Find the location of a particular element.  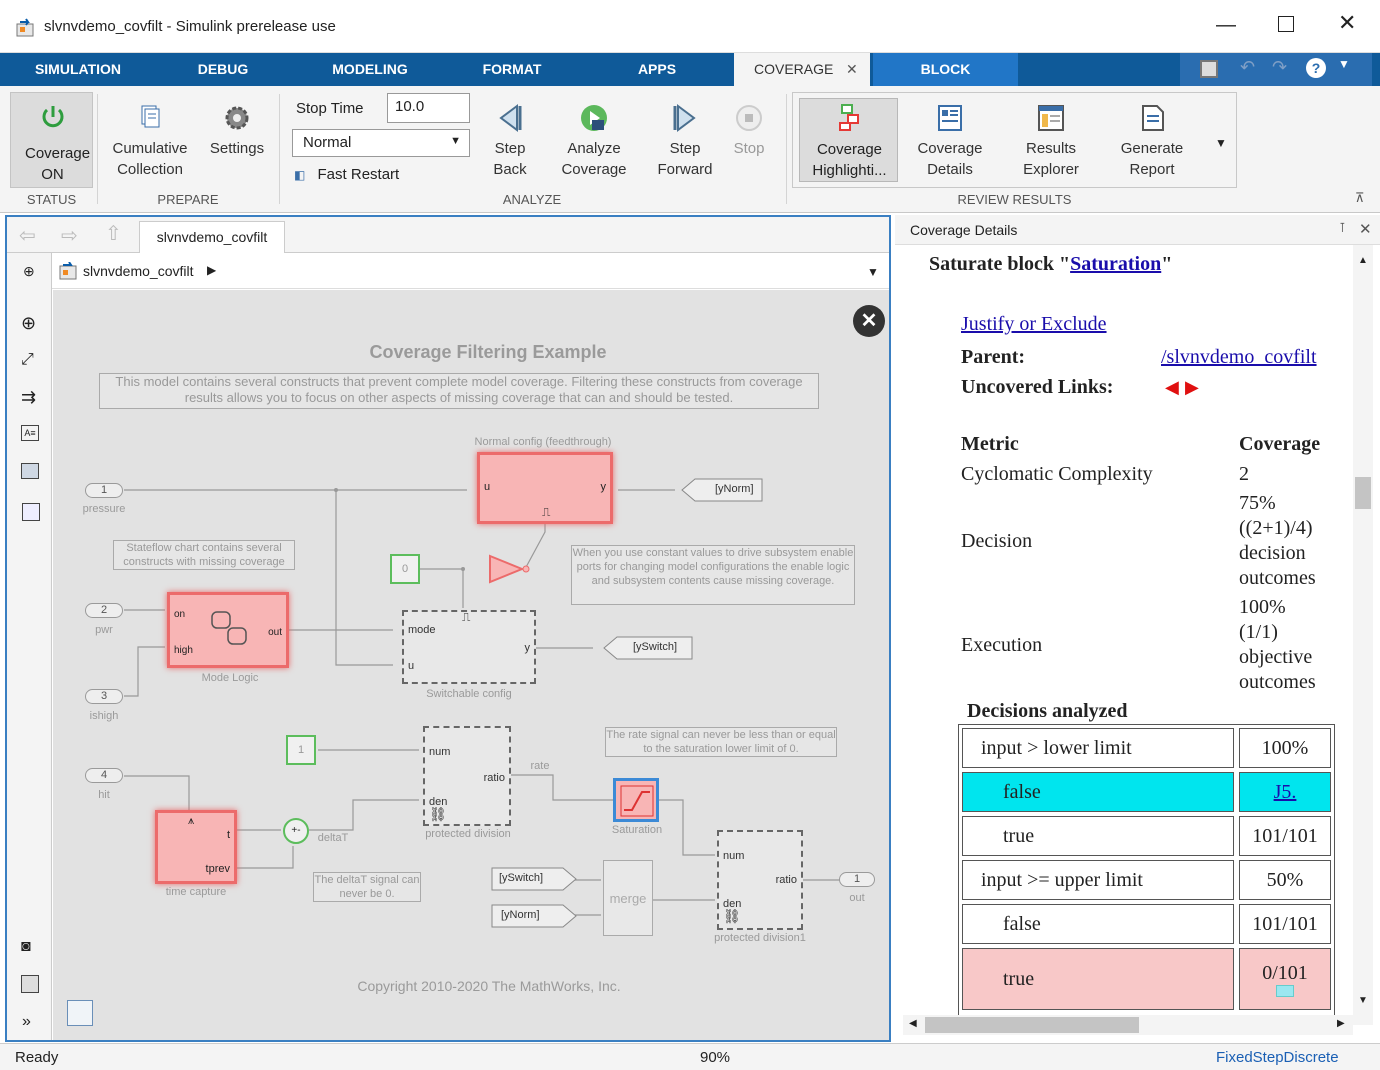

tab-close-icon: ✕ is located at coordinates (852, 69).